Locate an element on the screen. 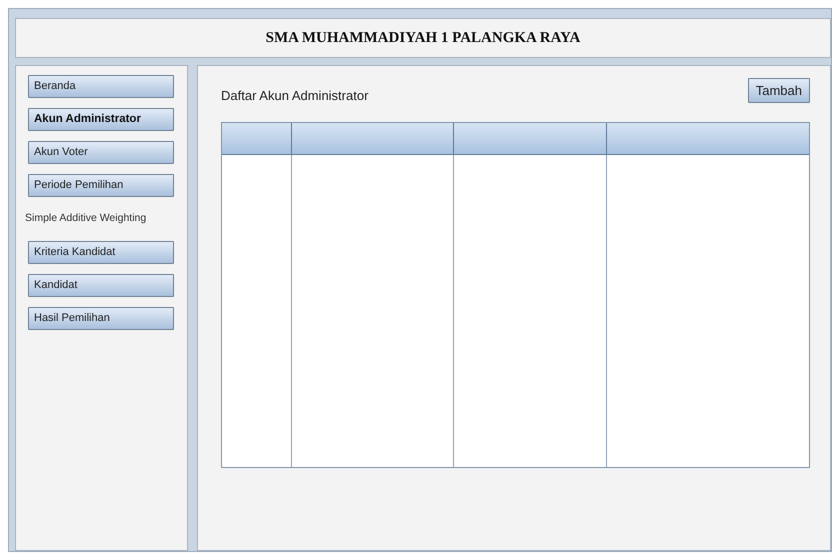 The height and width of the screenshot is (556, 832). menu-button: Hasil Pemilihan is located at coordinates (101, 318).